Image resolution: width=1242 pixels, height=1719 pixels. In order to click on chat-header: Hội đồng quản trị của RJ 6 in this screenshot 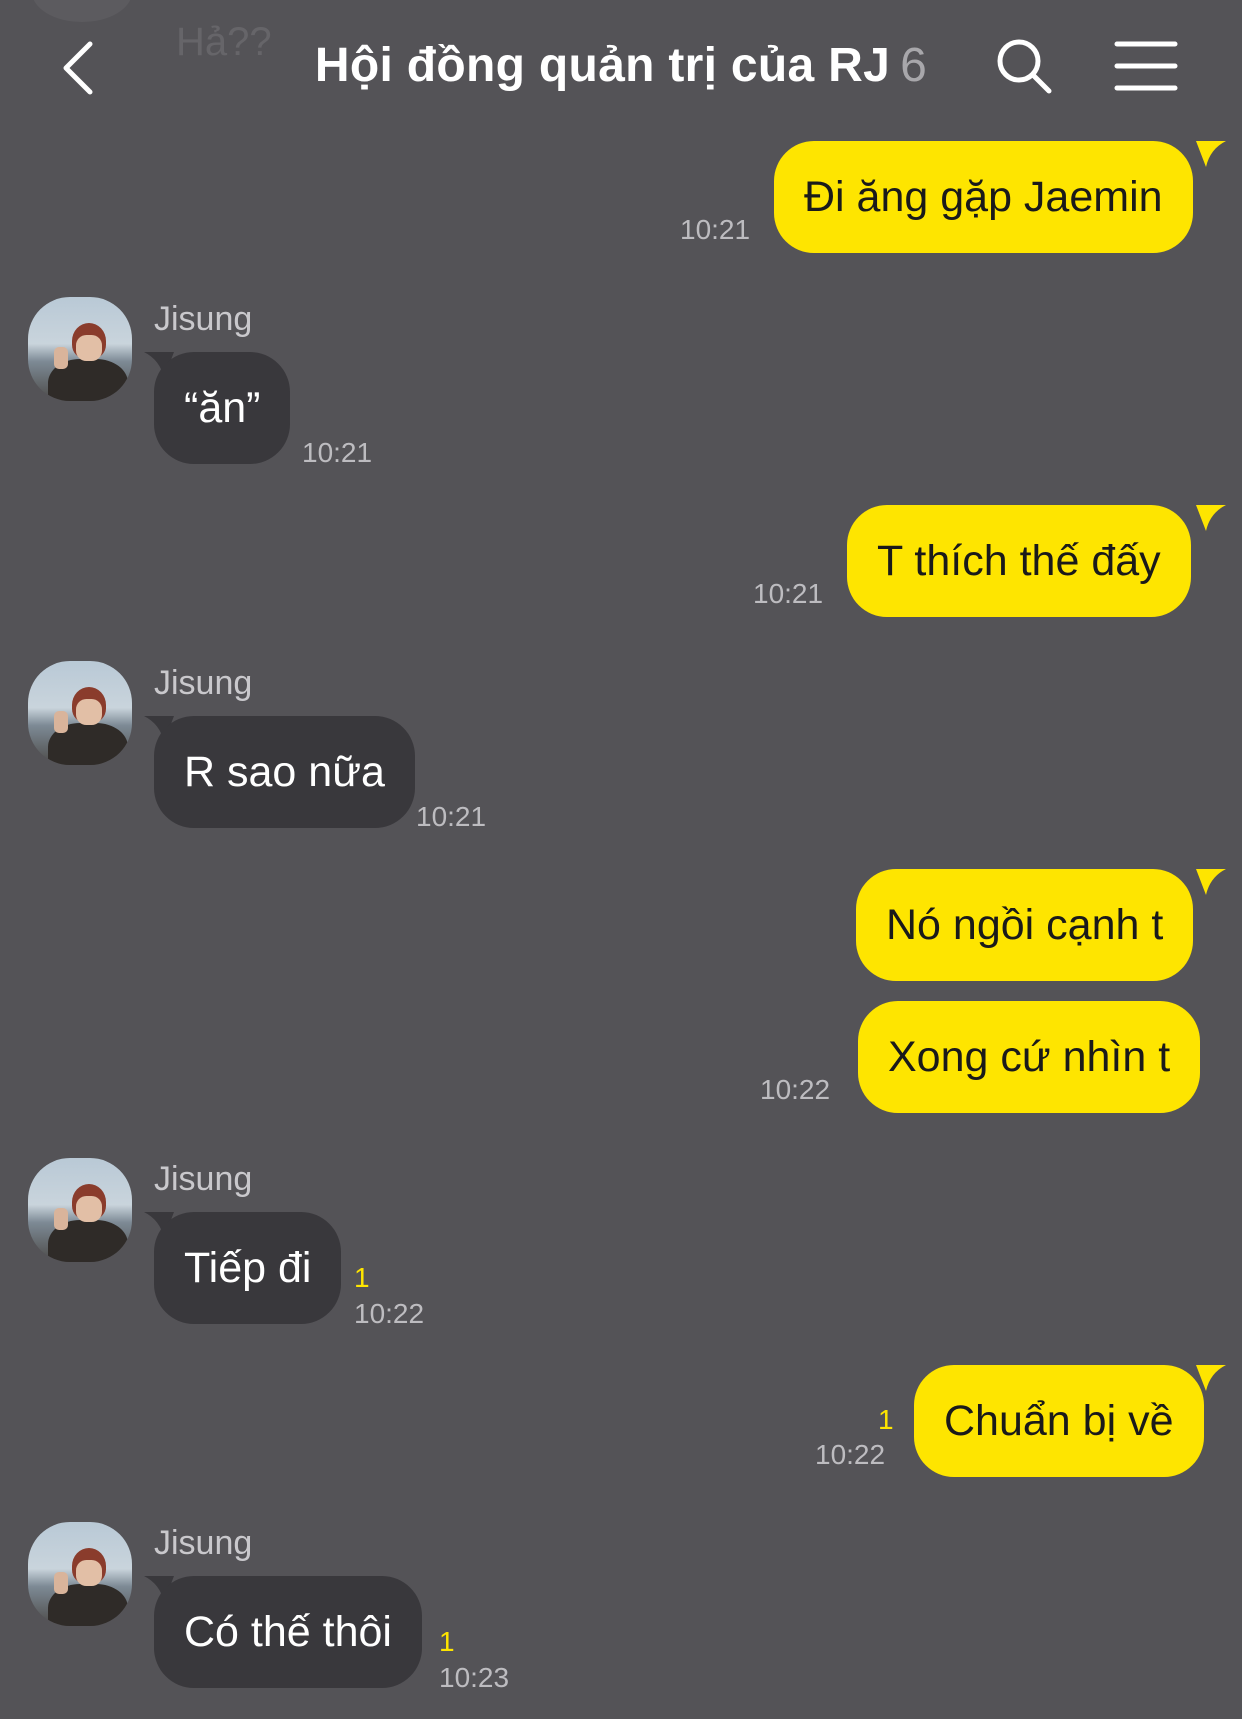, I will do `click(621, 65)`.